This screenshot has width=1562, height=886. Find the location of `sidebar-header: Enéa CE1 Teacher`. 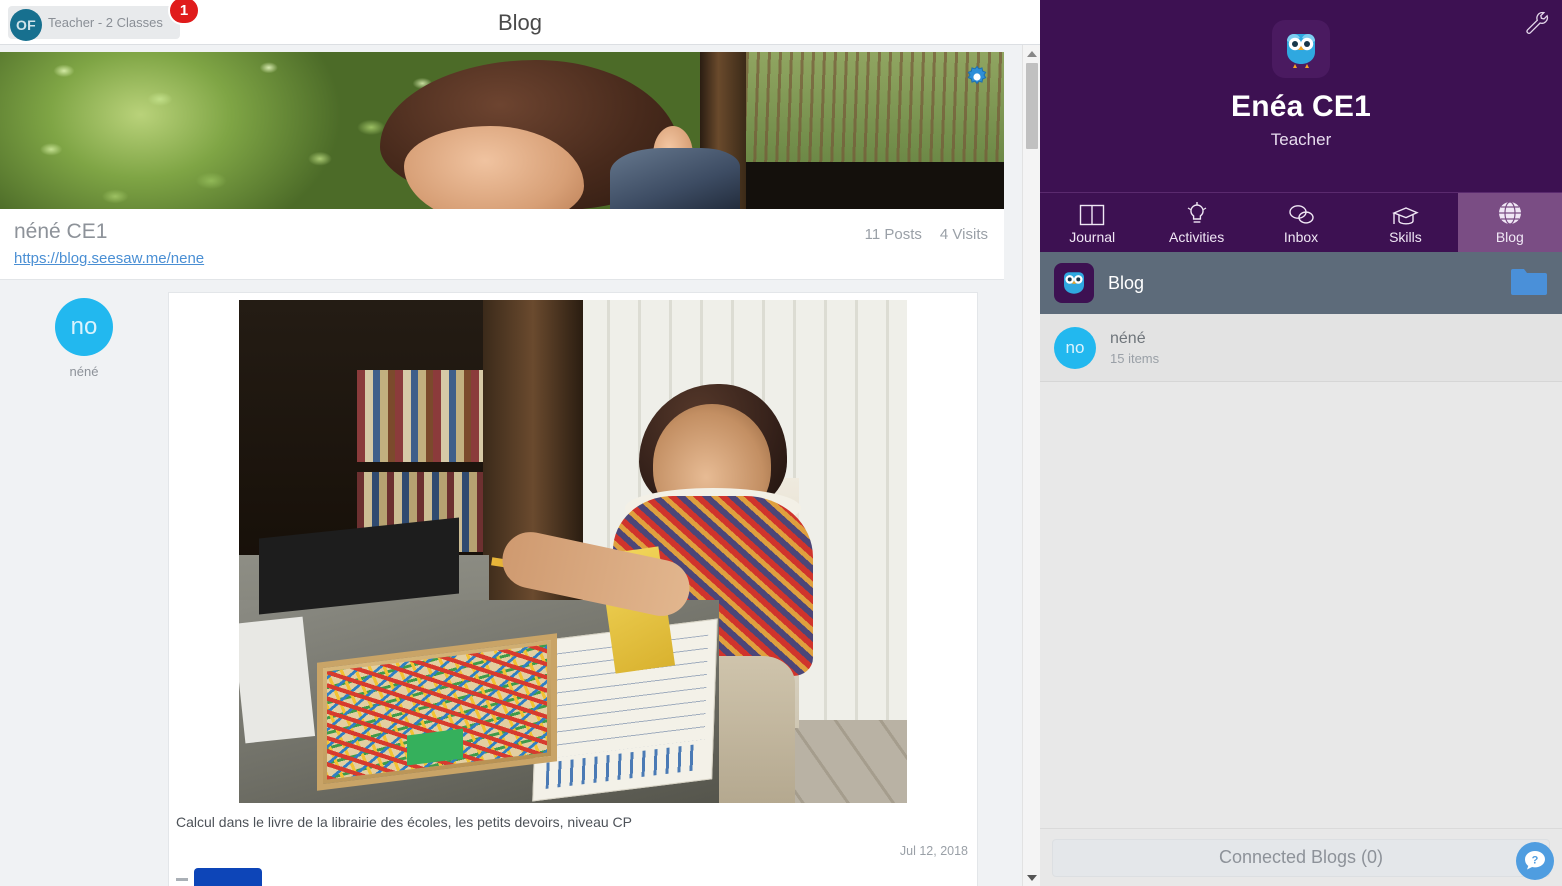

sidebar-header: Enéa CE1 Teacher is located at coordinates (1301, 96).